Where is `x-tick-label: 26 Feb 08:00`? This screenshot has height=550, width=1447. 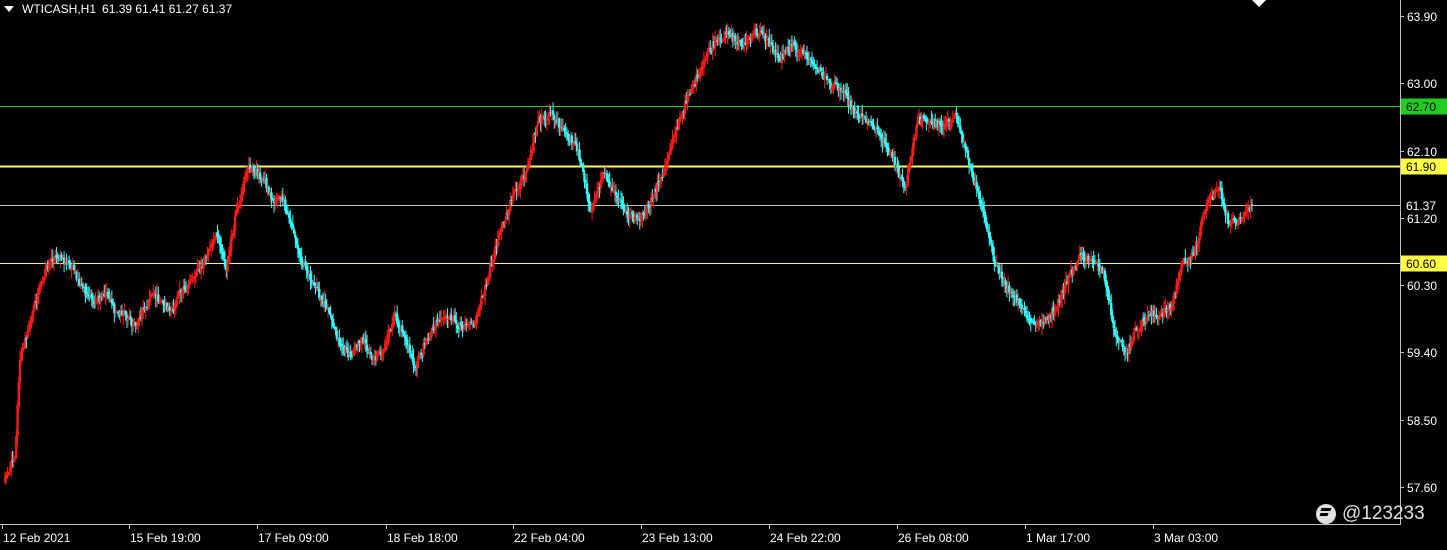 x-tick-label: 26 Feb 08:00 is located at coordinates (933, 538).